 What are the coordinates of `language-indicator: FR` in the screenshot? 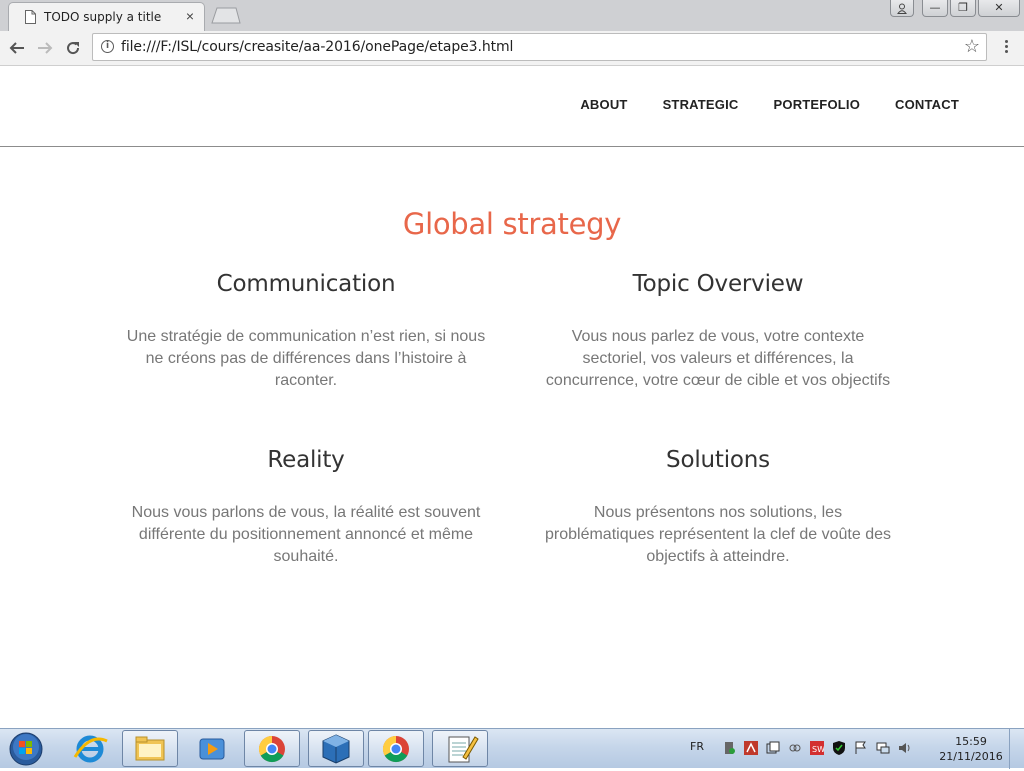 It's located at (697, 746).